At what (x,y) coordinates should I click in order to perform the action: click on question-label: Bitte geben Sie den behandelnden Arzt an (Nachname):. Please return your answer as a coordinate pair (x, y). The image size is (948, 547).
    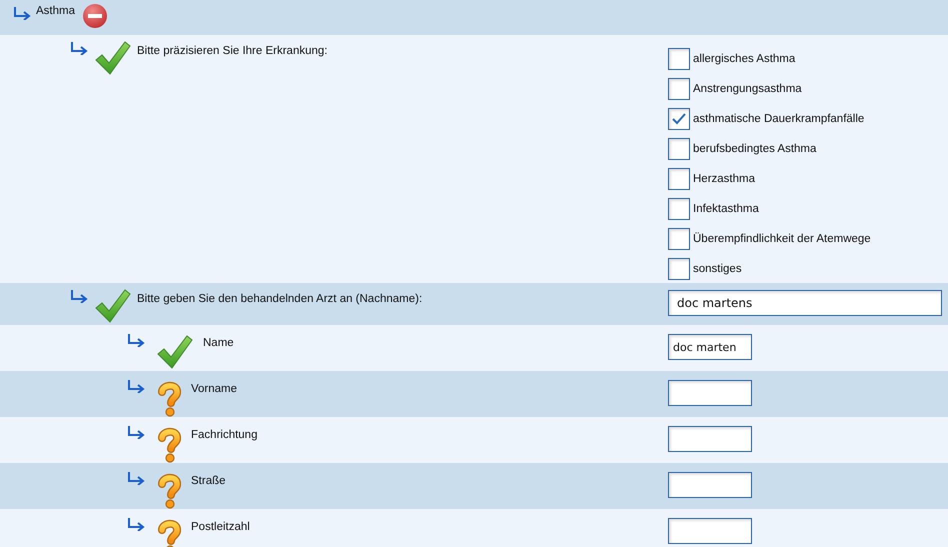
    Looking at the image, I should click on (279, 299).